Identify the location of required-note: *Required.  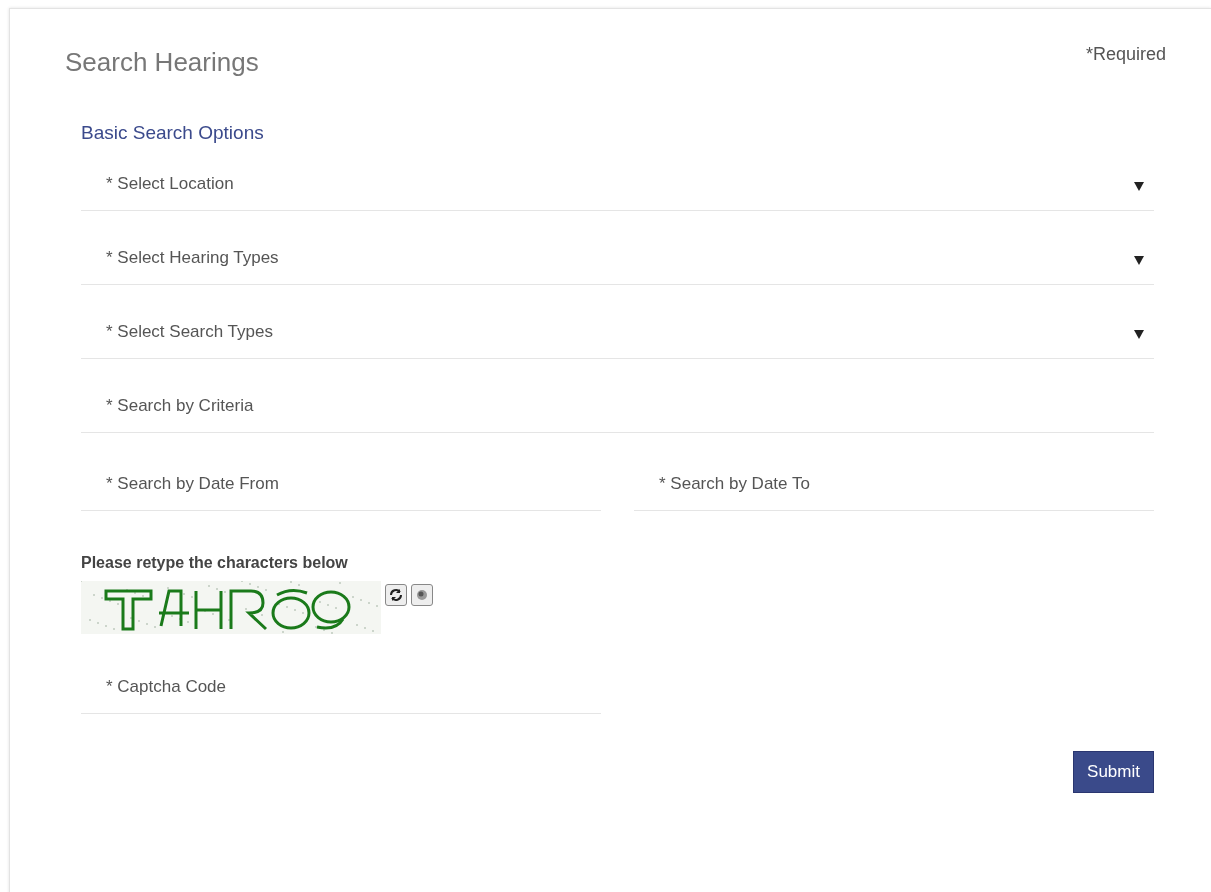
(1125, 54).